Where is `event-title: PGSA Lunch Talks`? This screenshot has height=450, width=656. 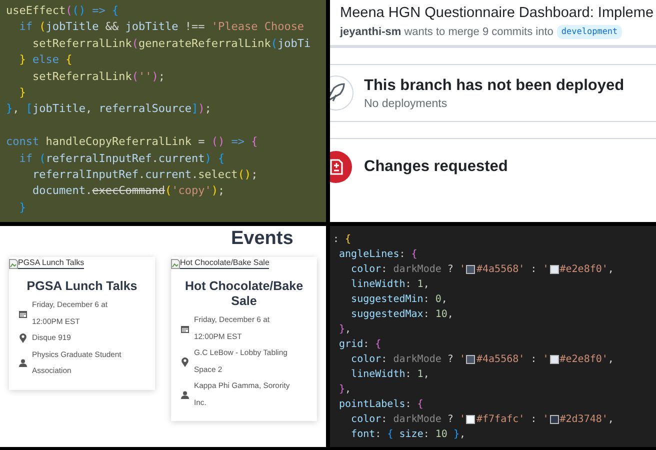 event-title: PGSA Lunch Talks is located at coordinates (82, 286).